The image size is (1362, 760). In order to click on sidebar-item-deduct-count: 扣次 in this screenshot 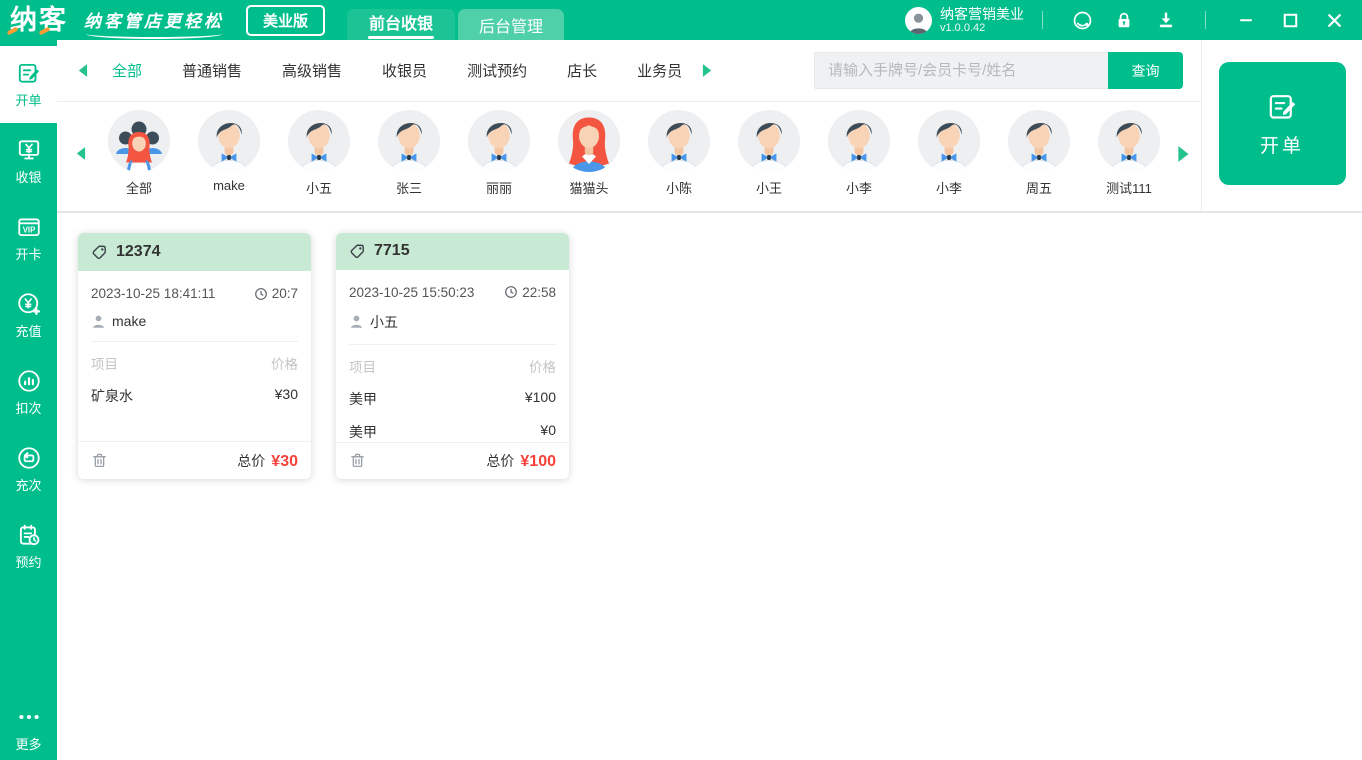, I will do `click(28, 392)`.